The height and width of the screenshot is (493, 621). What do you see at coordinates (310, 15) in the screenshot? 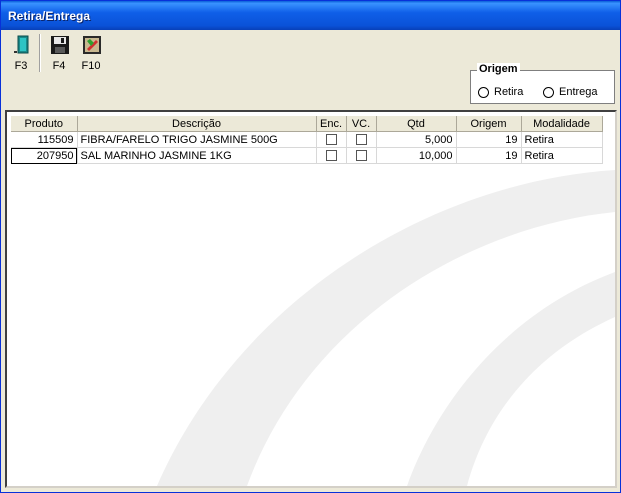
I see `title-bar: Retira/Entrega` at bounding box center [310, 15].